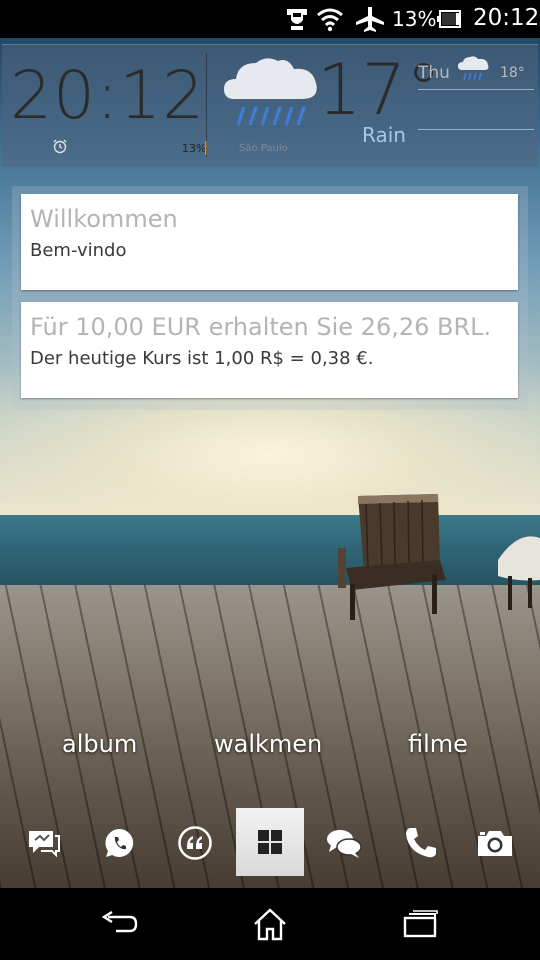 This screenshot has width=540, height=960. What do you see at coordinates (330, 20) in the screenshot?
I see `wifi-icon` at bounding box center [330, 20].